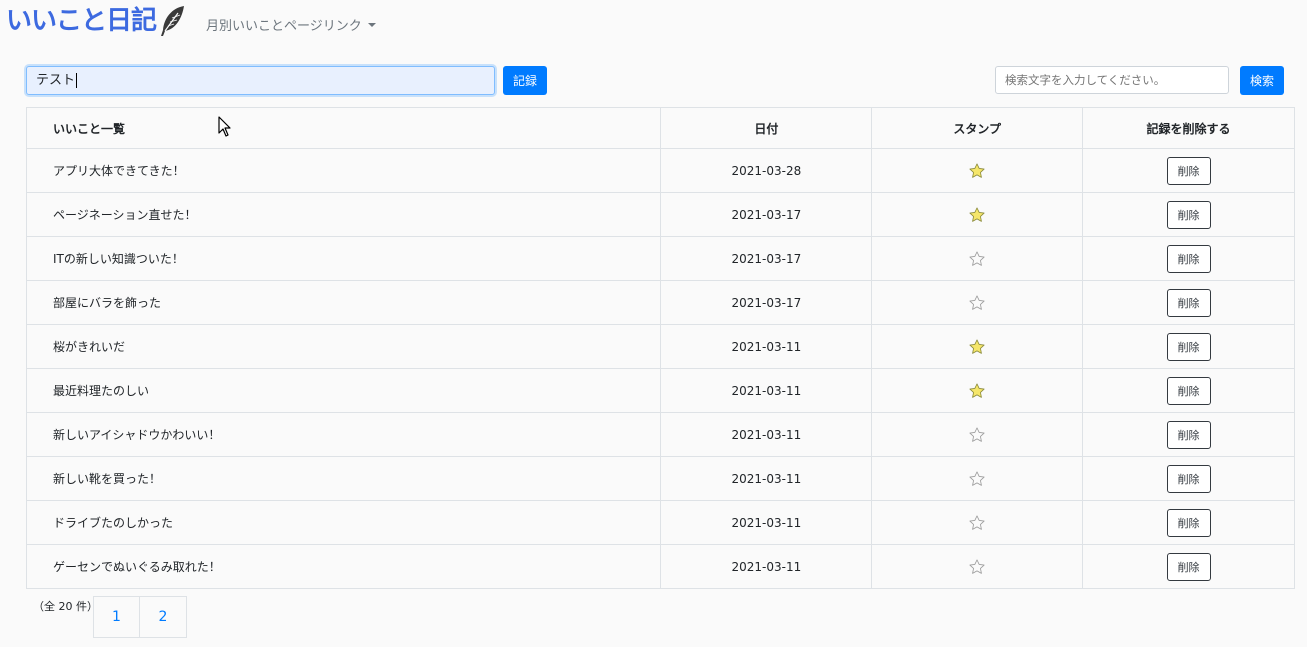 The image size is (1307, 647). I want to click on header-date: 日付, so click(766, 128).